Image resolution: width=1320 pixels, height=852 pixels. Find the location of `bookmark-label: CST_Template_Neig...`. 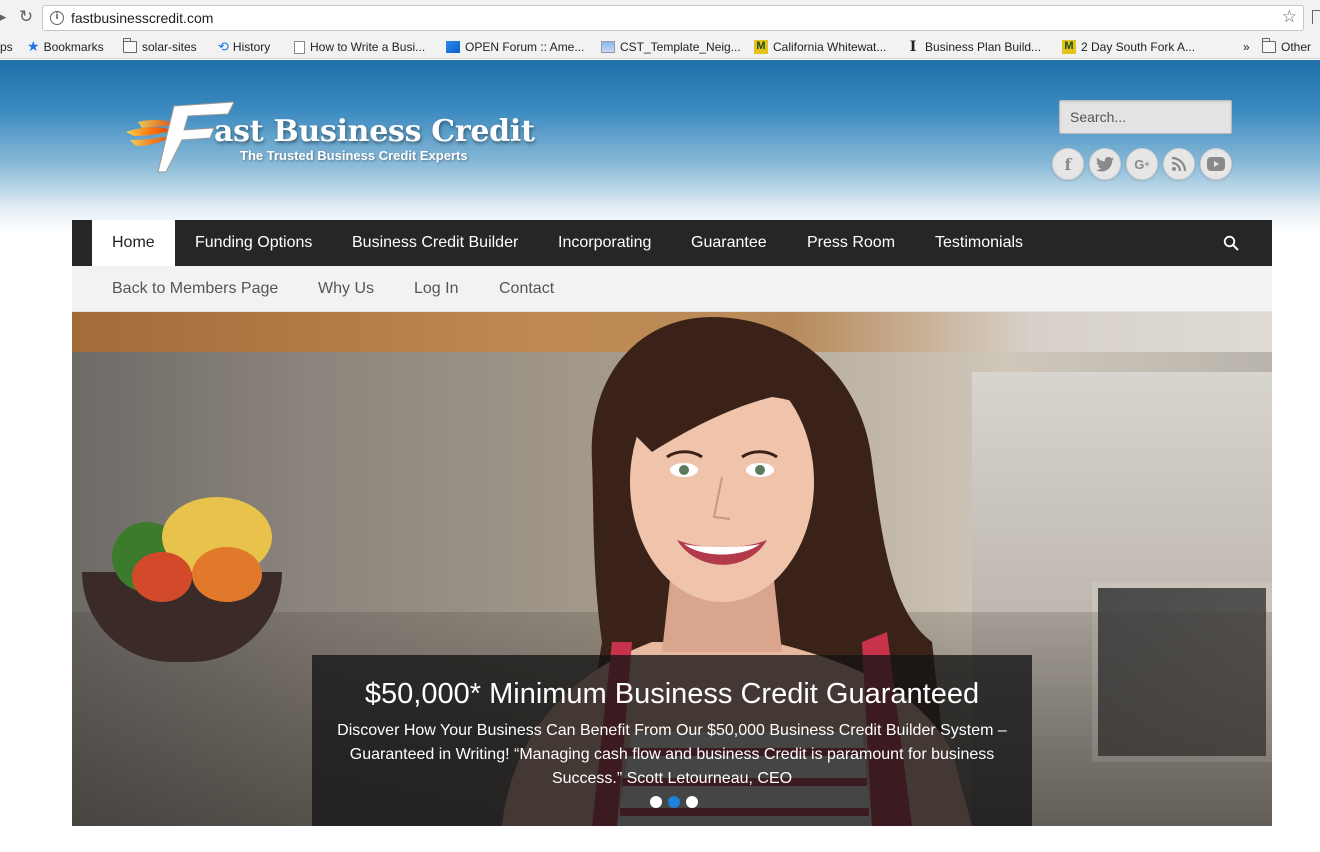

bookmark-label: CST_Template_Neig... is located at coordinates (680, 47).